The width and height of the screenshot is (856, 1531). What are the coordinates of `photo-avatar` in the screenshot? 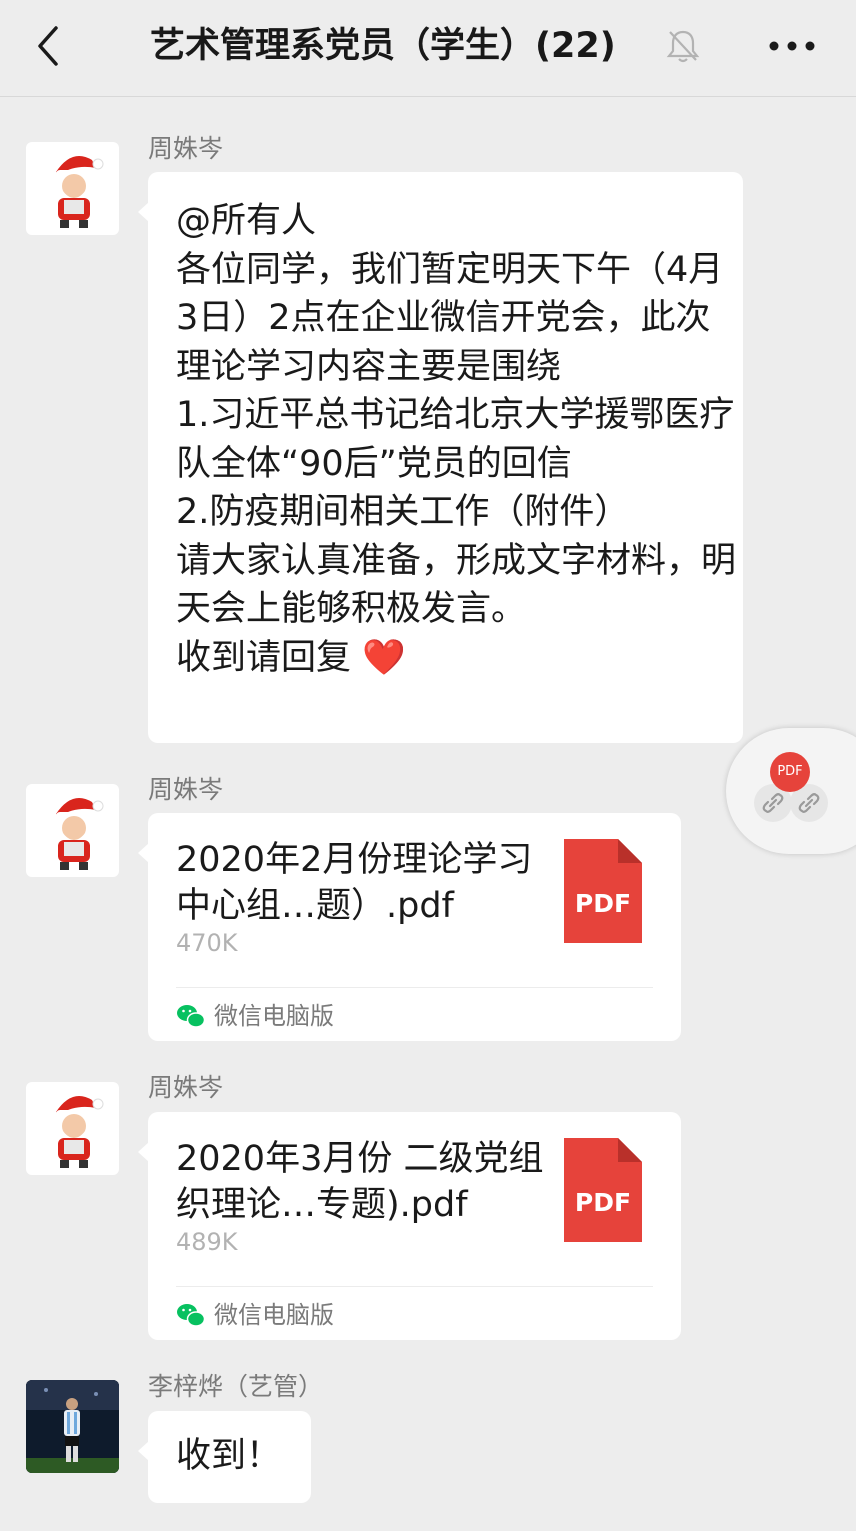 It's located at (72, 1426).